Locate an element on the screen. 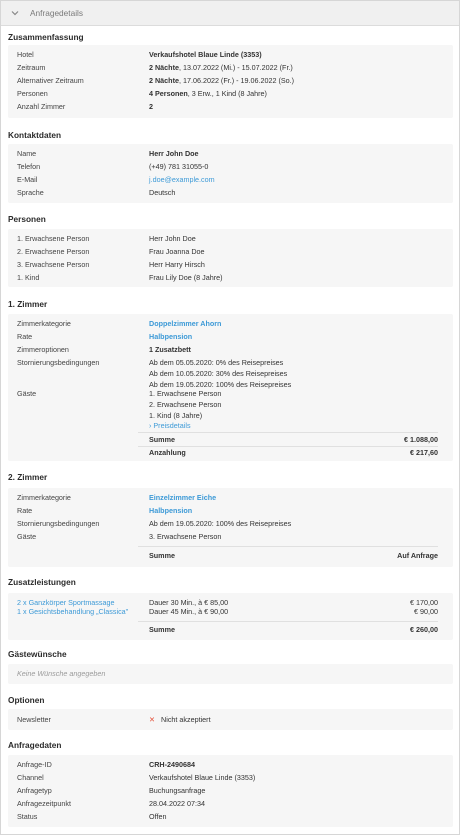 The height and width of the screenshot is (835, 460). room1-sum-row: Summe € 1.088,00 is located at coordinates (227, 439).